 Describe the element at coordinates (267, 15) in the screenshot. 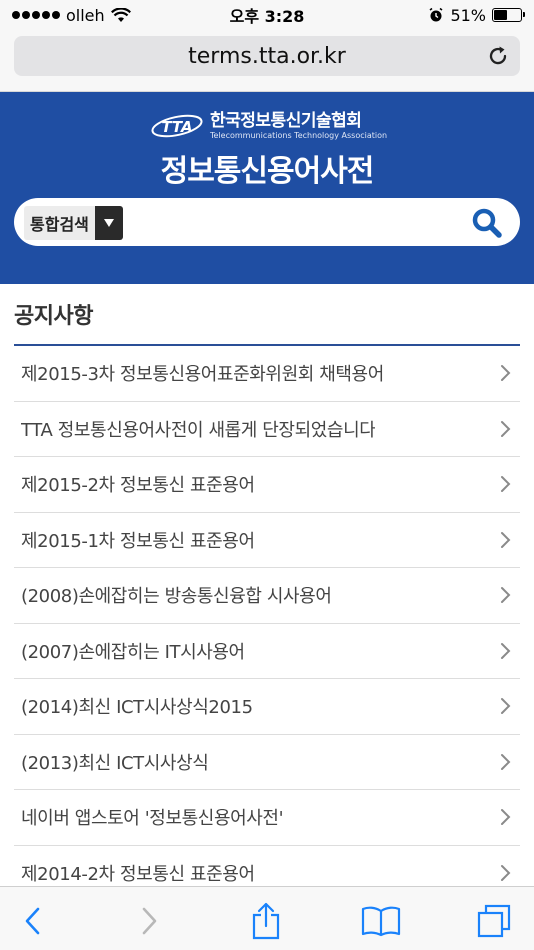

I see `status-bar: olleh 오후 3:28 51%` at that location.